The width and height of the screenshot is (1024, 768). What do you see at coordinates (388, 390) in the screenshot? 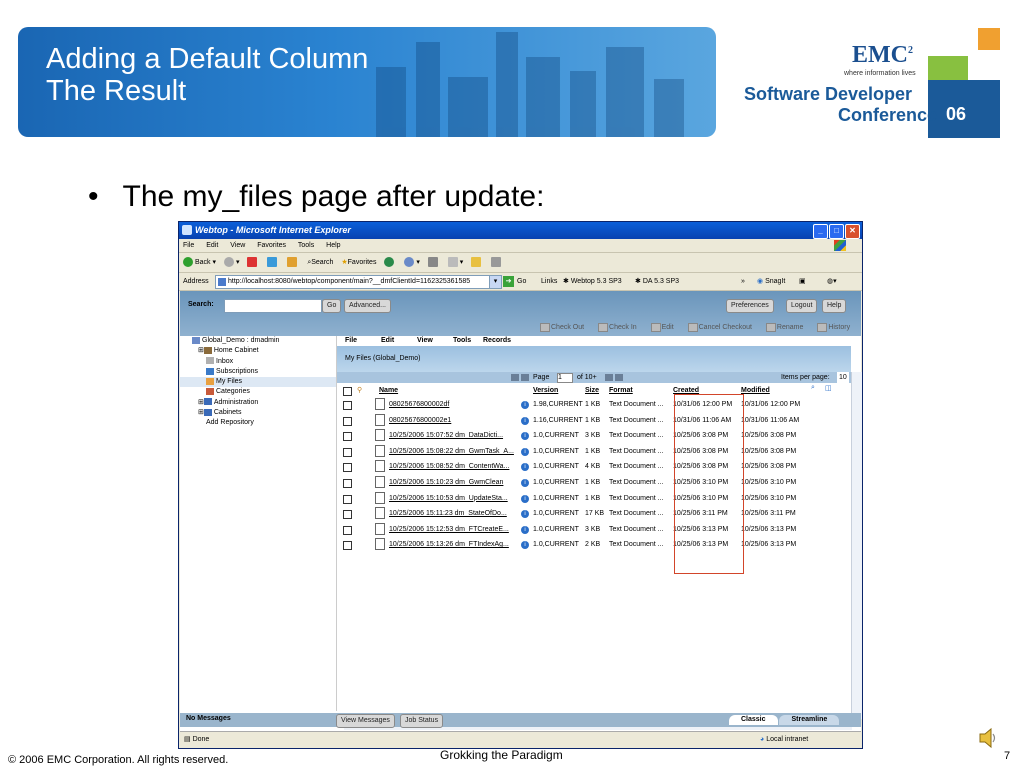
I see `column-name: Name` at bounding box center [388, 390].